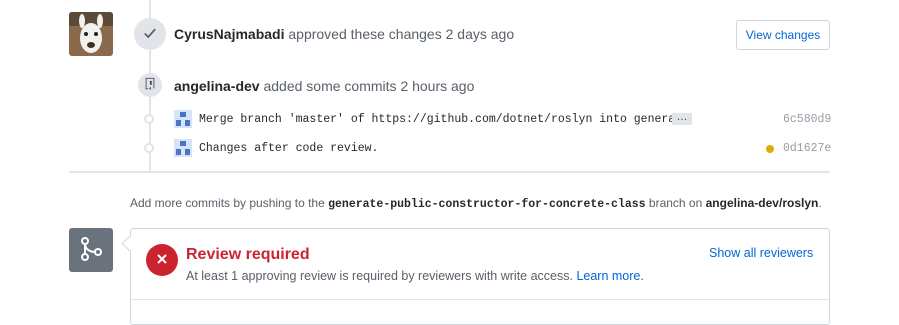 The image size is (899, 325). I want to click on repo-name: angelina-dev/roslyn, so click(762, 203).